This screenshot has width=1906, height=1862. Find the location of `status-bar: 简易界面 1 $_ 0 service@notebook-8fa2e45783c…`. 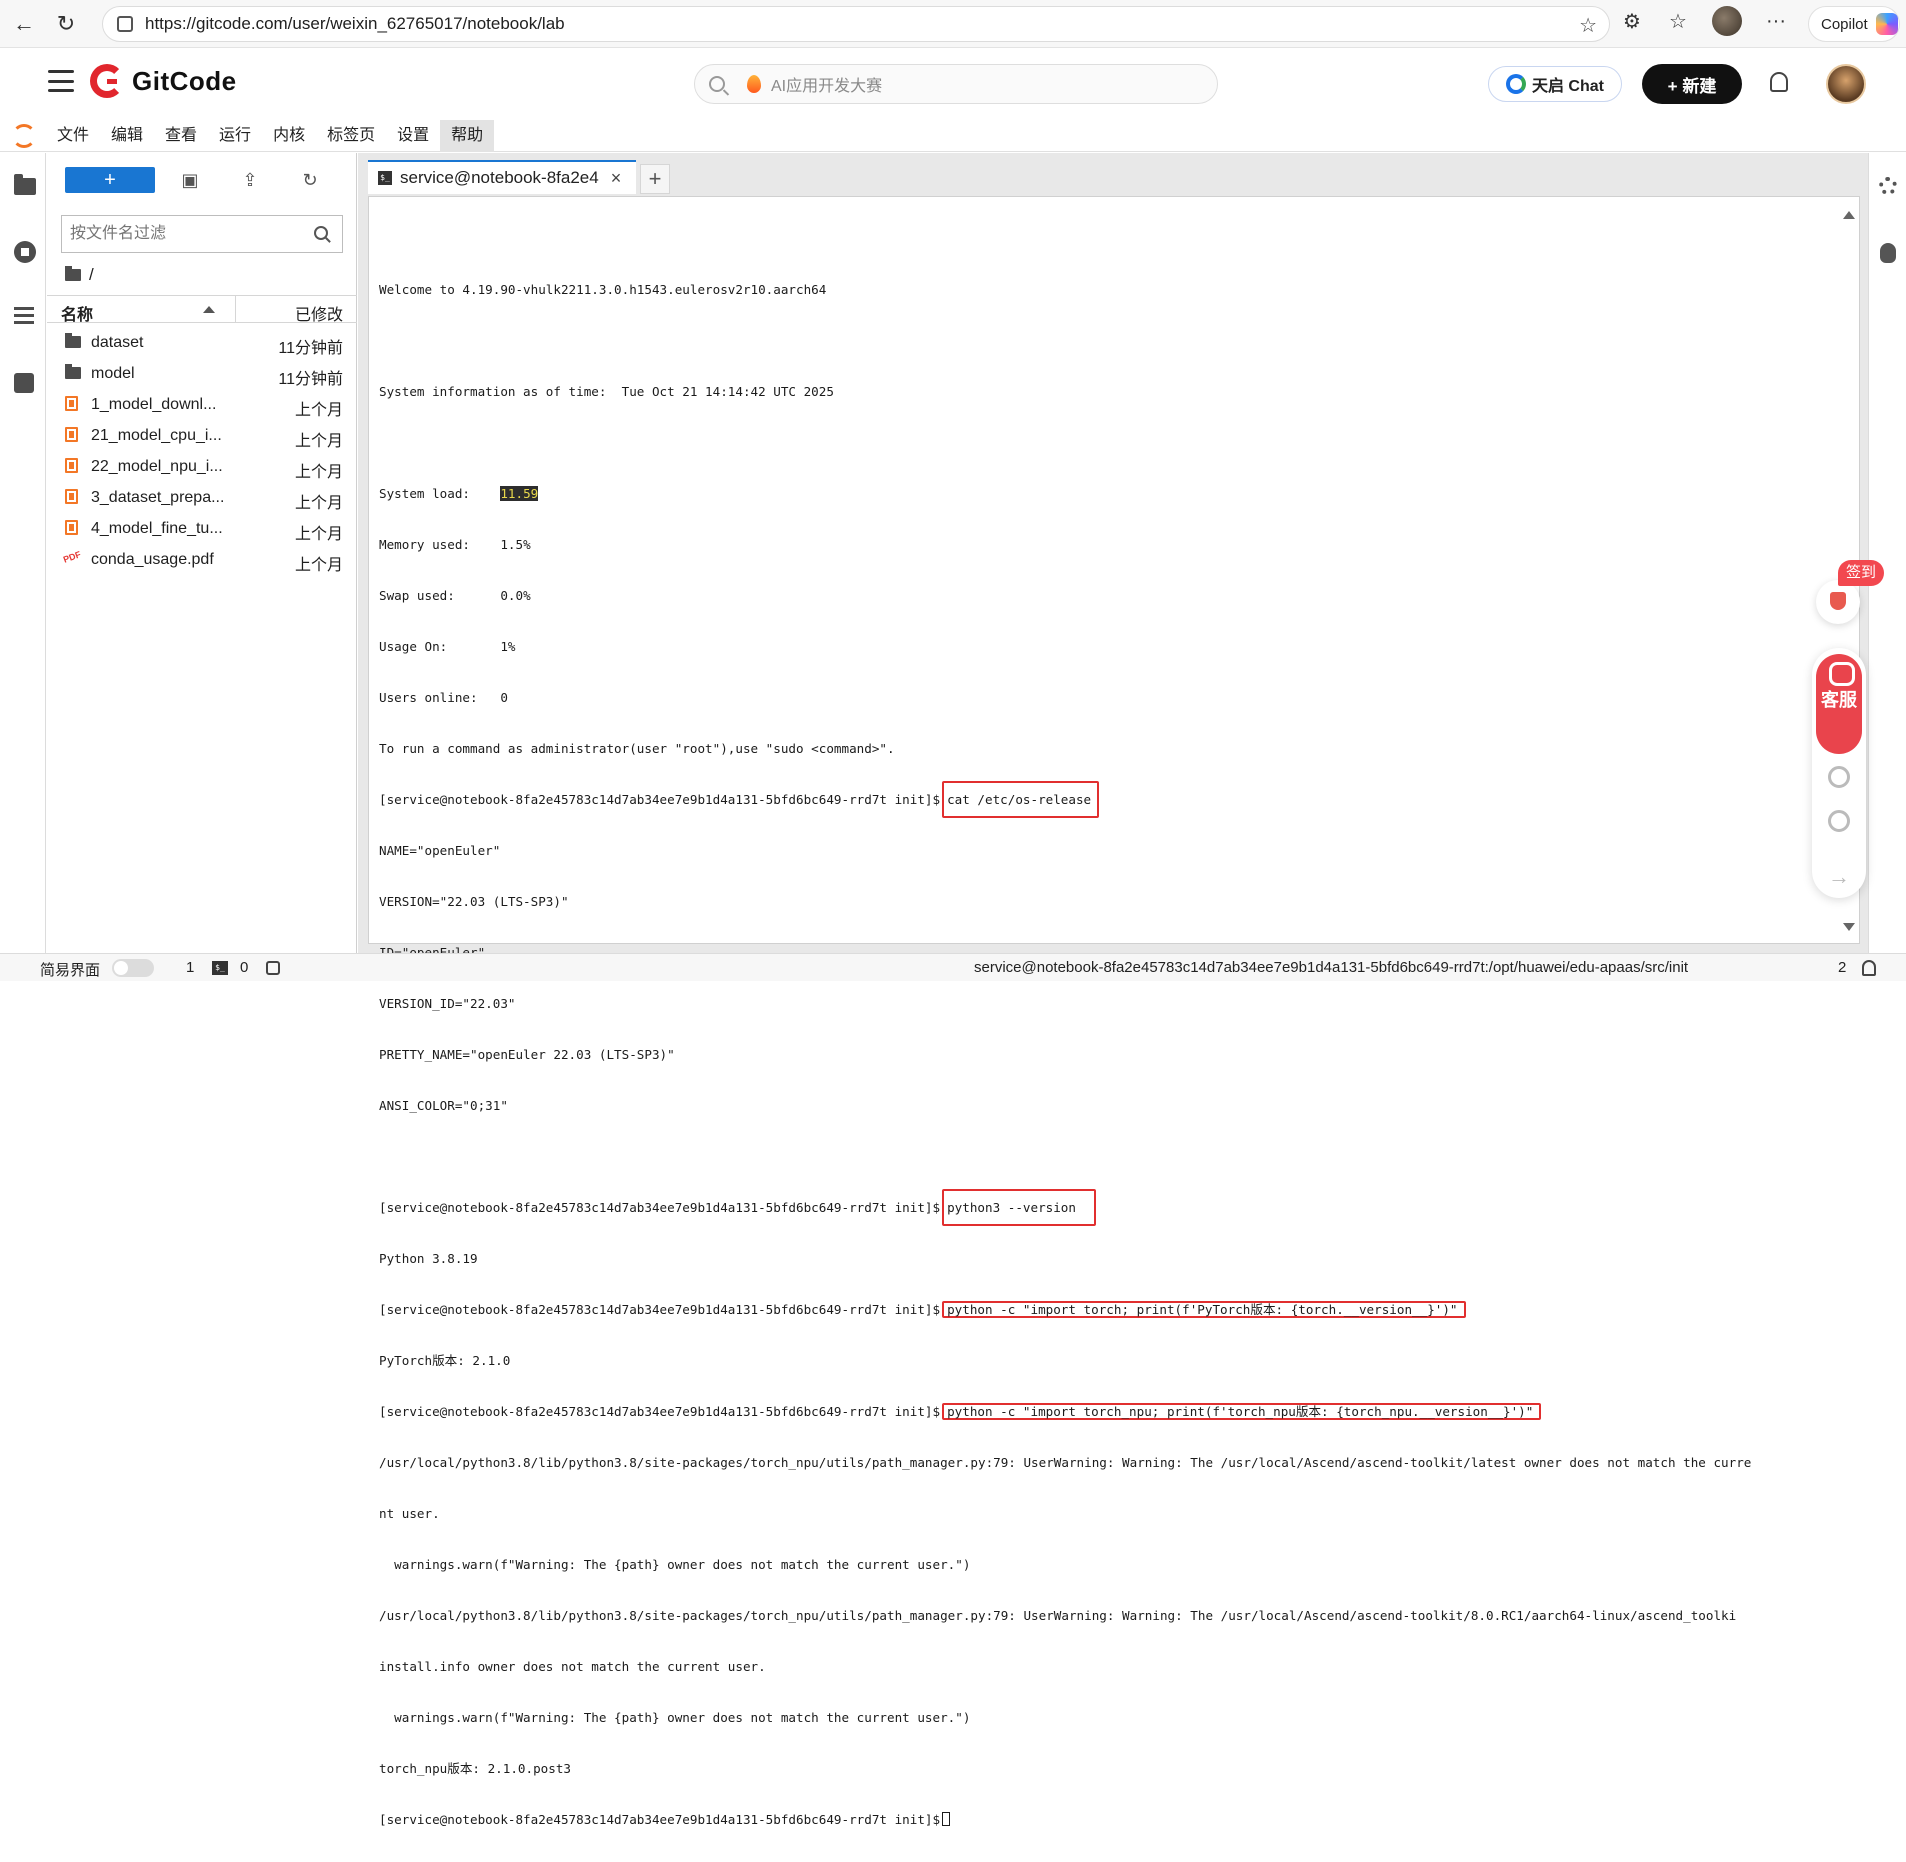

status-bar: 简易界面 1 $_ 0 service@notebook-8fa2e45783c… is located at coordinates (953, 967).